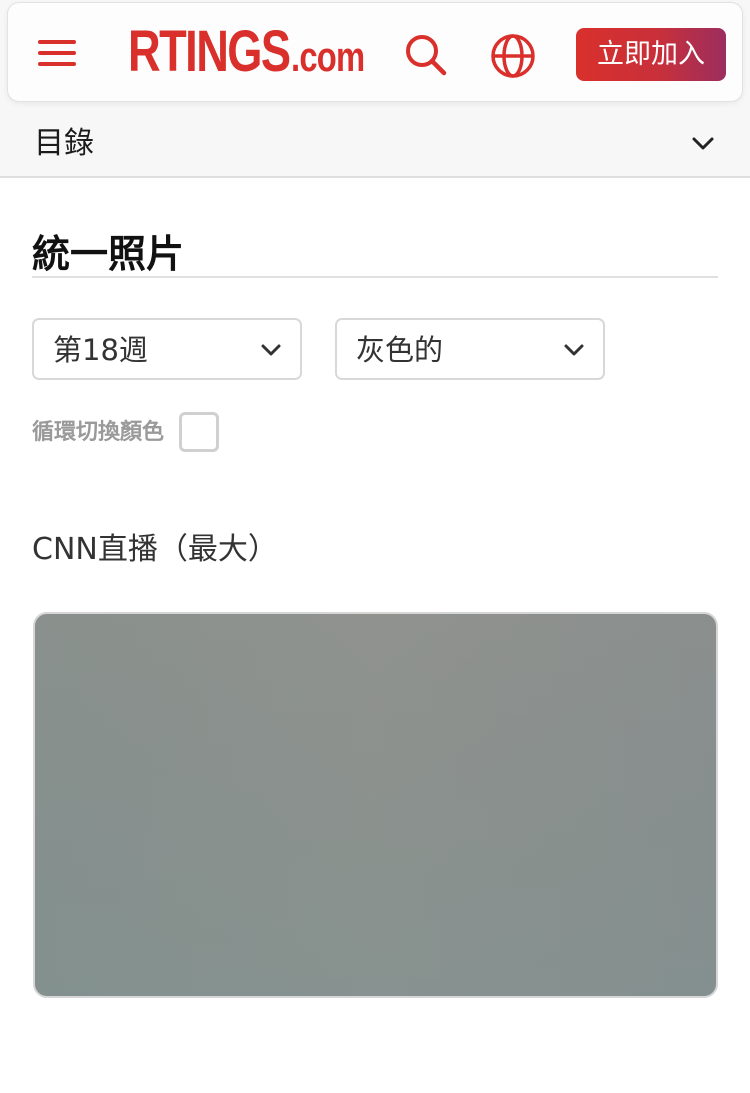 This screenshot has width=750, height=1093. What do you see at coordinates (199, 432) in the screenshot?
I see `cycle-colors-checkbox` at bounding box center [199, 432].